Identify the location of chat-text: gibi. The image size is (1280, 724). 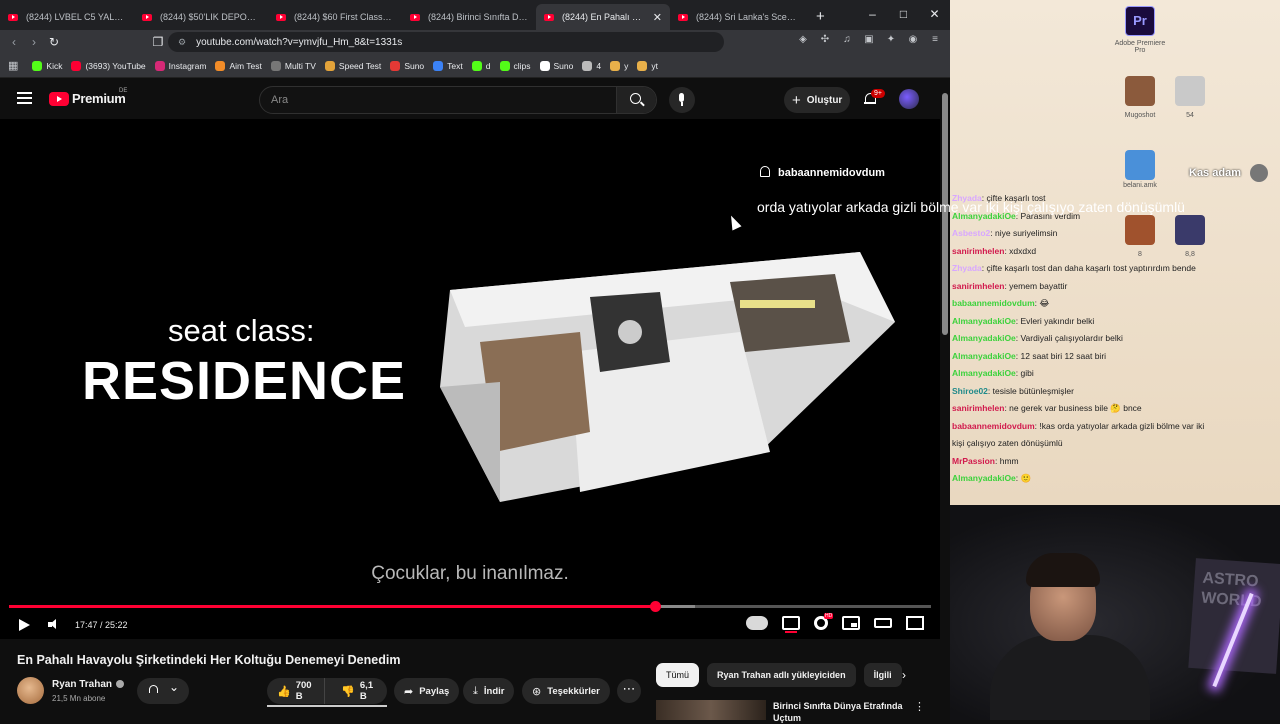
(1027, 373).